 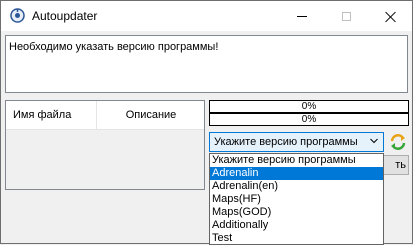 What do you see at coordinates (51, 115) in the screenshot?
I see `column-header-filename: Имя файла` at bounding box center [51, 115].